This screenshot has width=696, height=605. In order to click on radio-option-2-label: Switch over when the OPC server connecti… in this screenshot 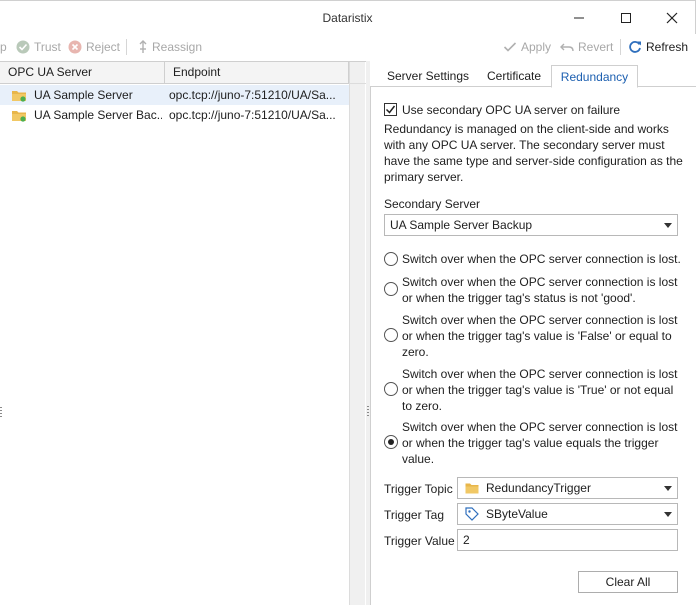, I will do `click(542, 290)`.